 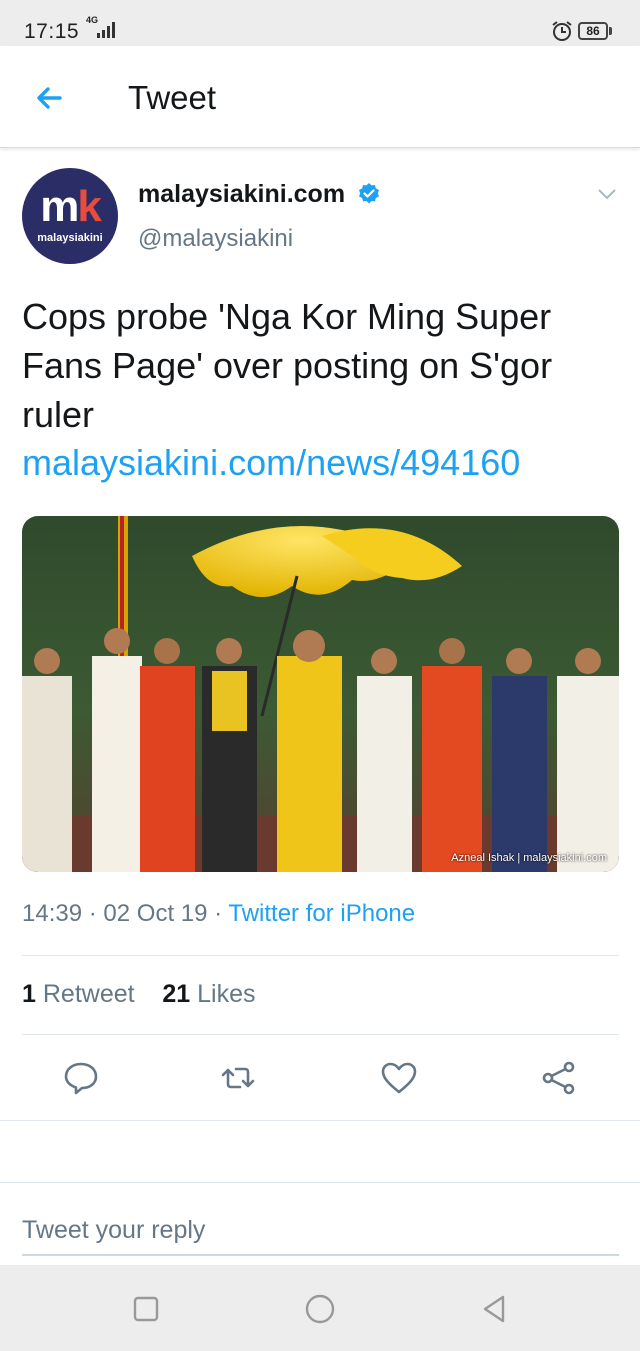 What do you see at coordinates (494, 1309) in the screenshot?
I see `back-nav-icon` at bounding box center [494, 1309].